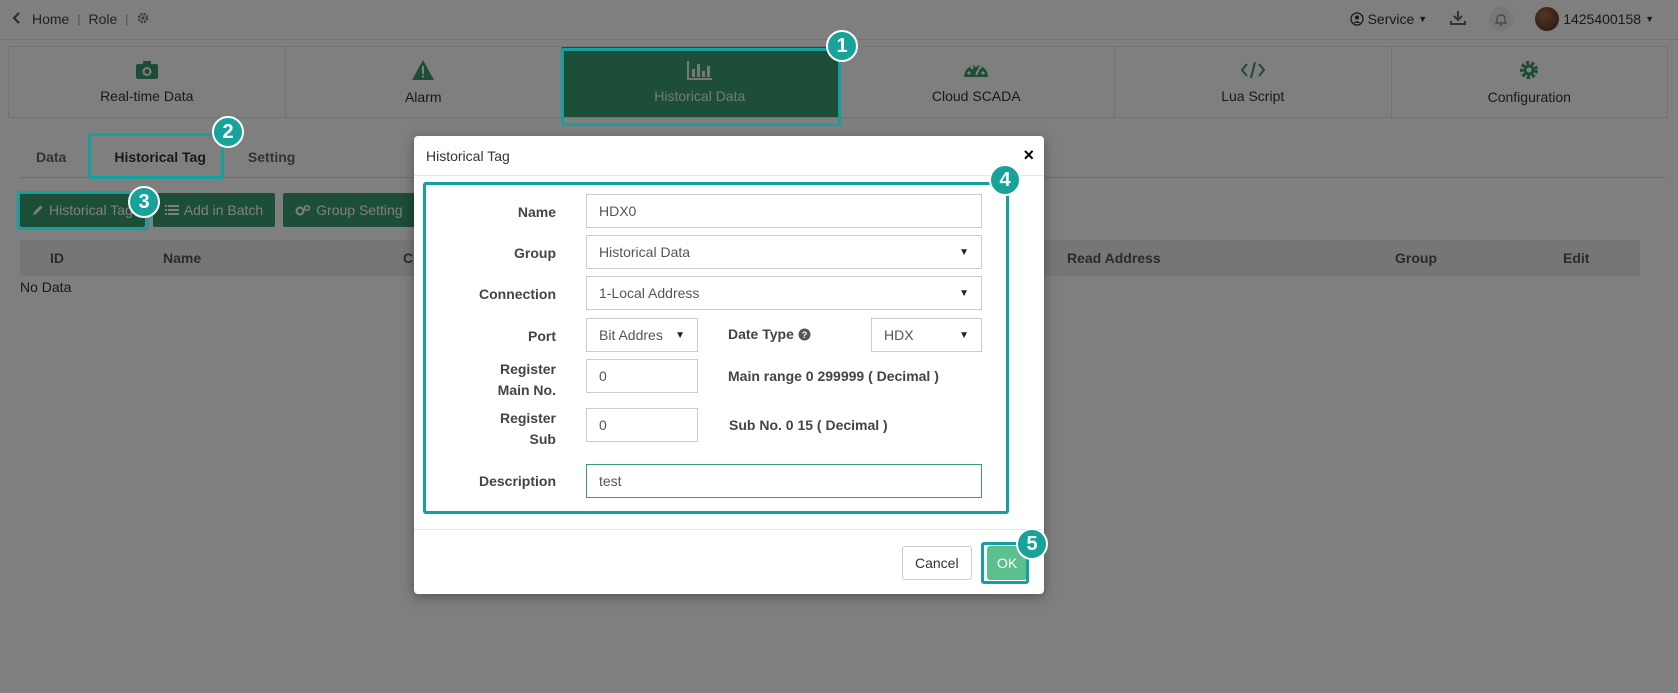 The height and width of the screenshot is (693, 1678). Describe the element at coordinates (701, 87) in the screenshot. I see `highlight-historical-data-module` at that location.